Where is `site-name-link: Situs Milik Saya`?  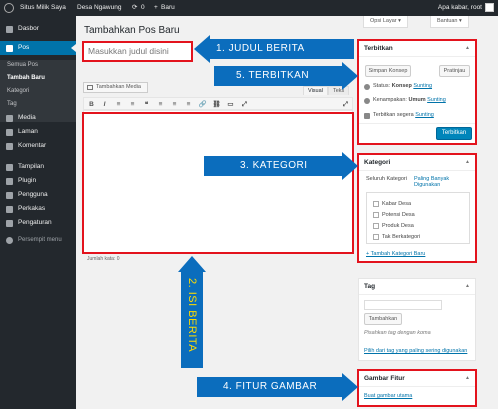 site-name-link: Situs Milik Saya is located at coordinates (43, 8).